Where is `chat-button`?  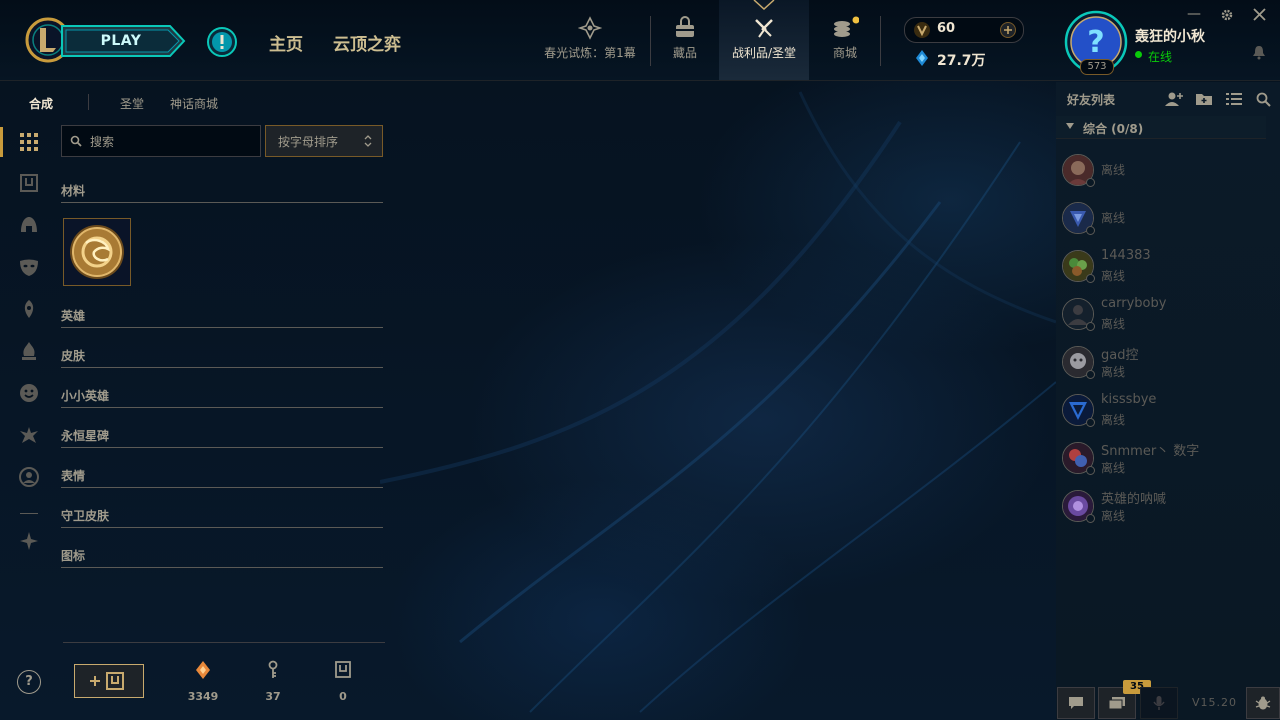
chat-button is located at coordinates (1076, 703).